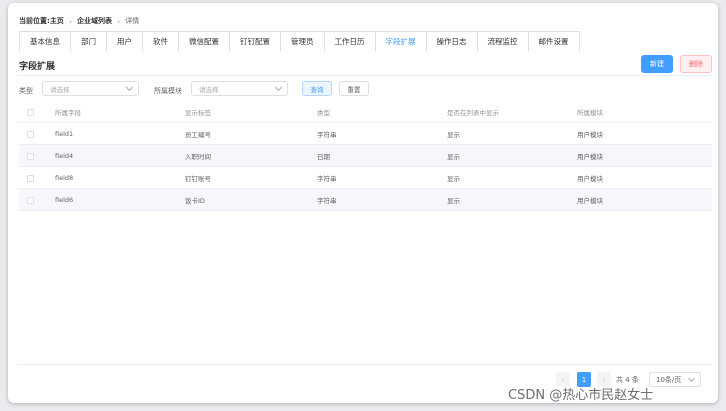  I want to click on column-header-label: 显示标签, so click(198, 113).